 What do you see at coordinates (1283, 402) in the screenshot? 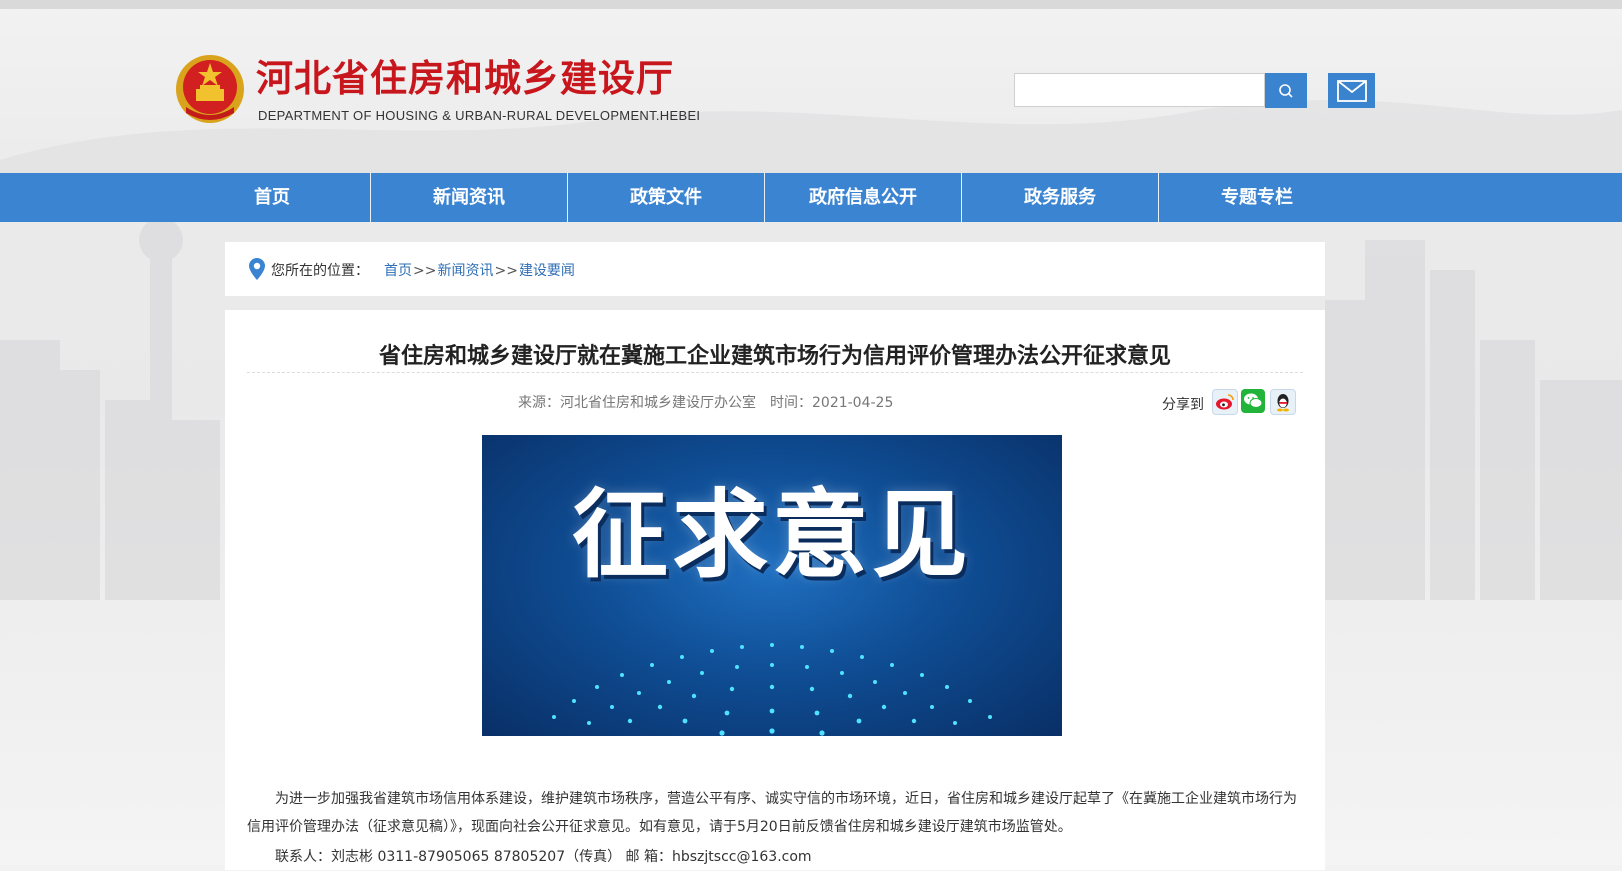
I see `qq-icon` at bounding box center [1283, 402].